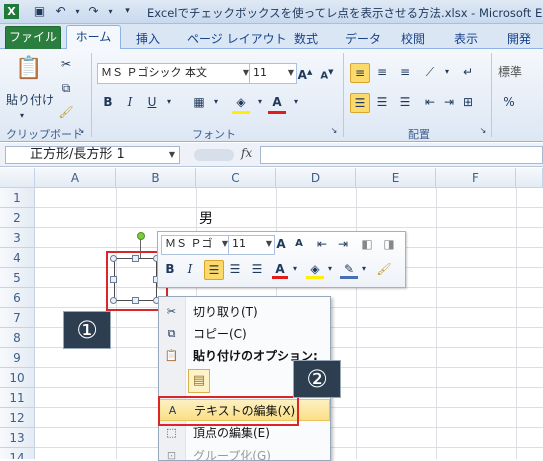 The image size is (543, 461). What do you see at coordinates (196, 245) in the screenshot?
I see `mini-font-name-combo: ＭＳ Ｐゴ ▼` at bounding box center [196, 245].